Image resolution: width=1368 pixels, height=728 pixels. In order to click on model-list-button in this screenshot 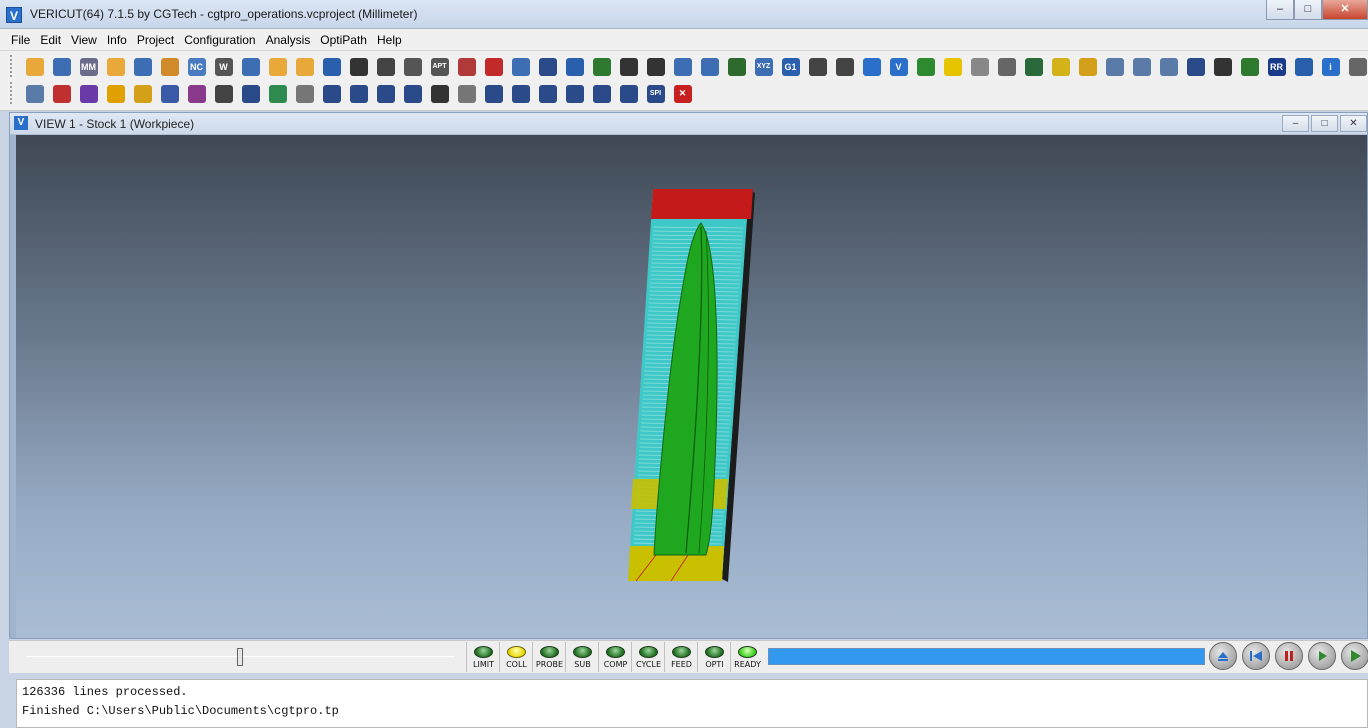, I will do `click(466, 66)`.